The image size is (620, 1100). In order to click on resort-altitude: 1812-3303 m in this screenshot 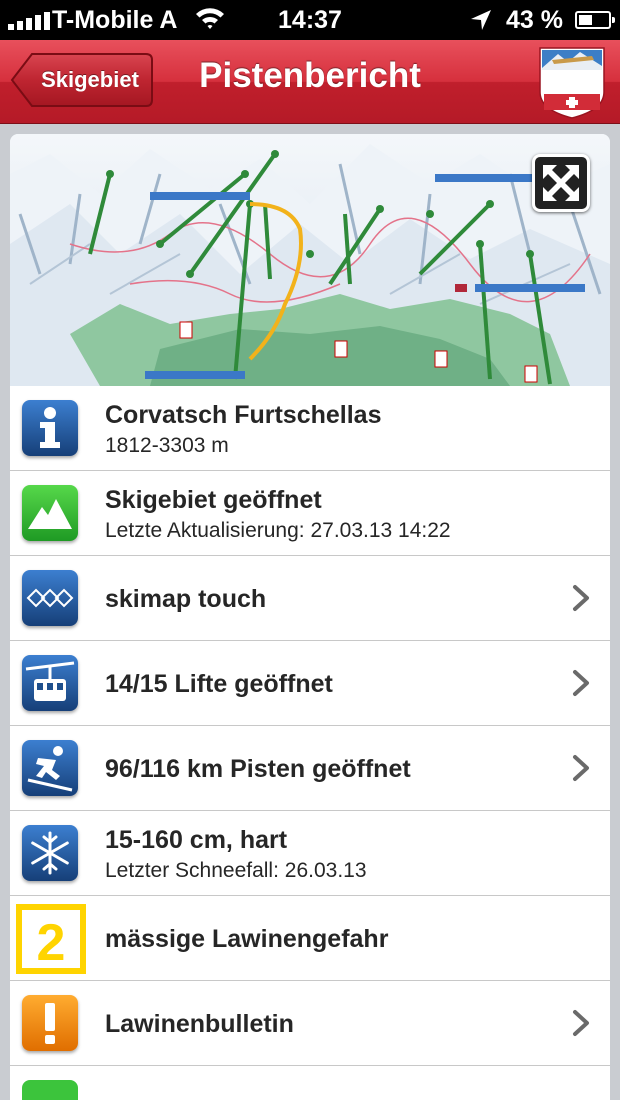, I will do `click(167, 445)`.